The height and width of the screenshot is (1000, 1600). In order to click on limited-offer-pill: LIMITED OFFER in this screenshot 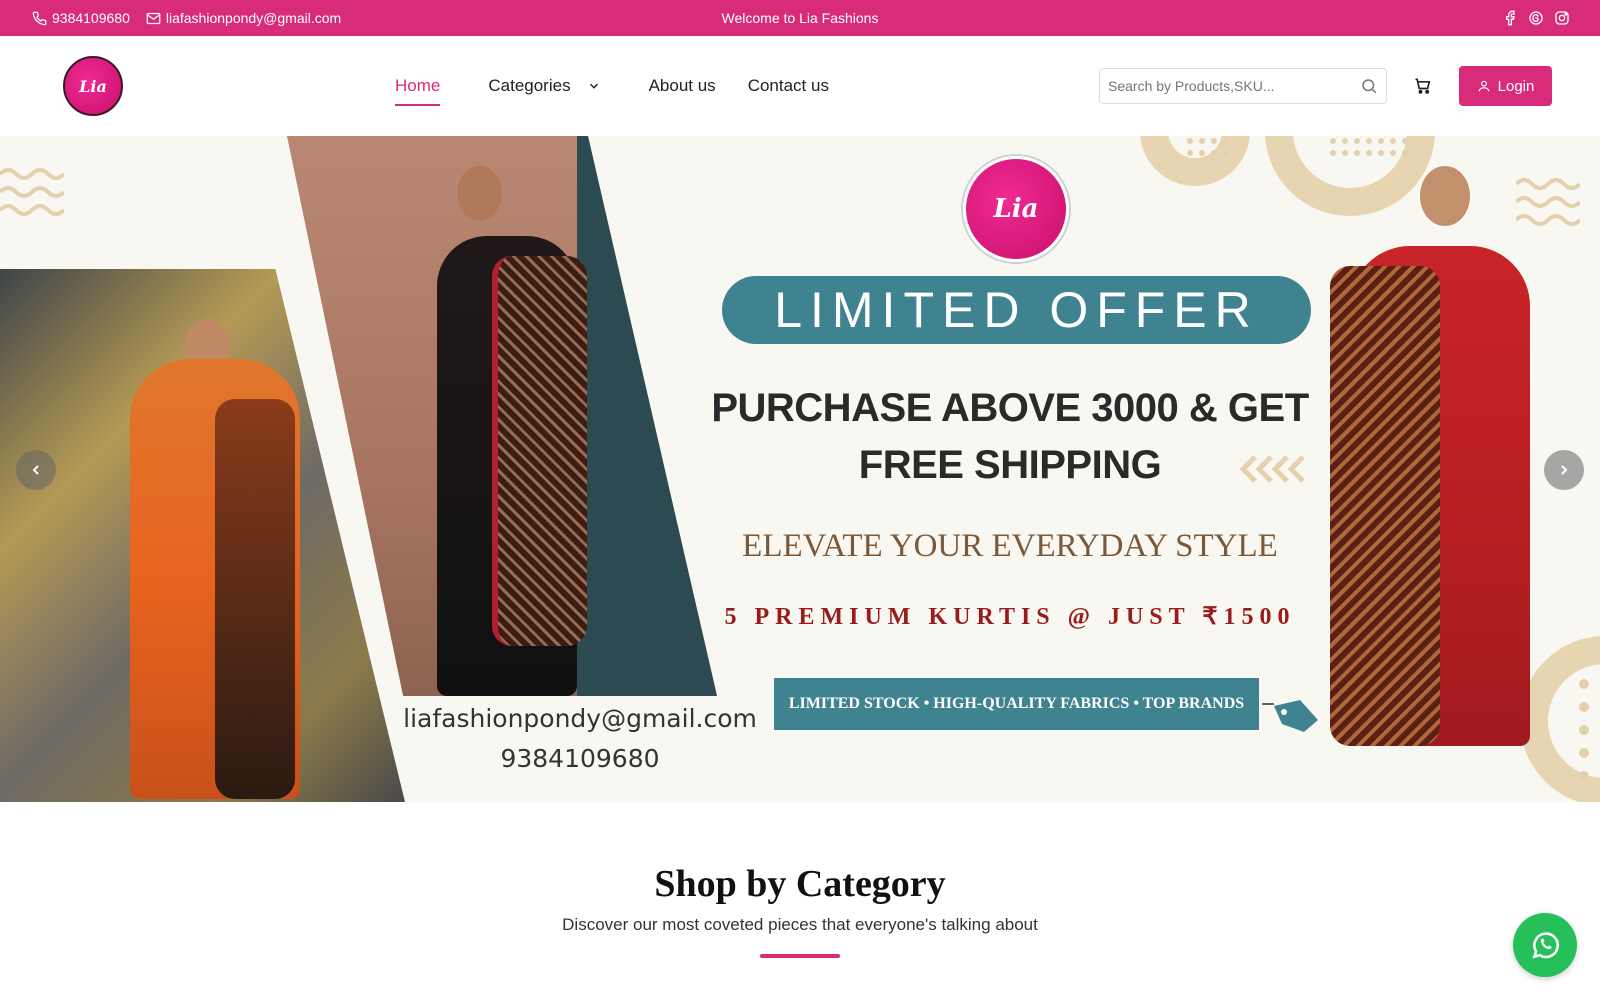, I will do `click(1016, 310)`.